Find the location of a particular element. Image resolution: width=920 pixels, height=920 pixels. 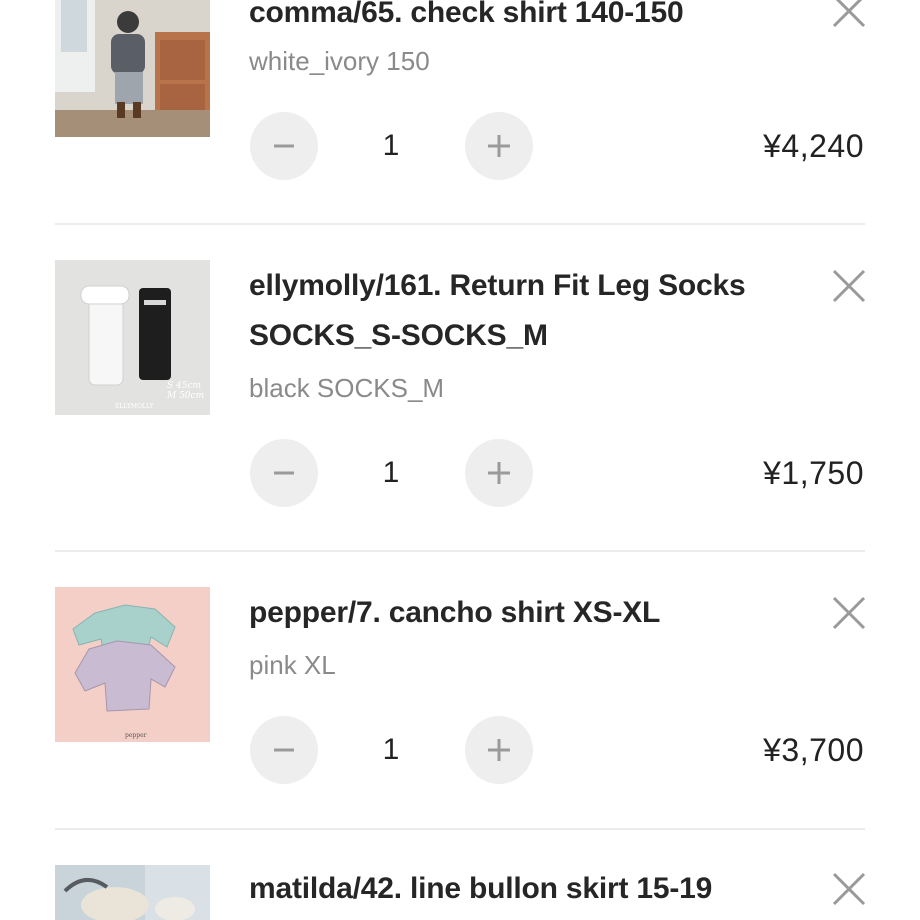

product-variant: white_ivory 150 is located at coordinates (339, 61).